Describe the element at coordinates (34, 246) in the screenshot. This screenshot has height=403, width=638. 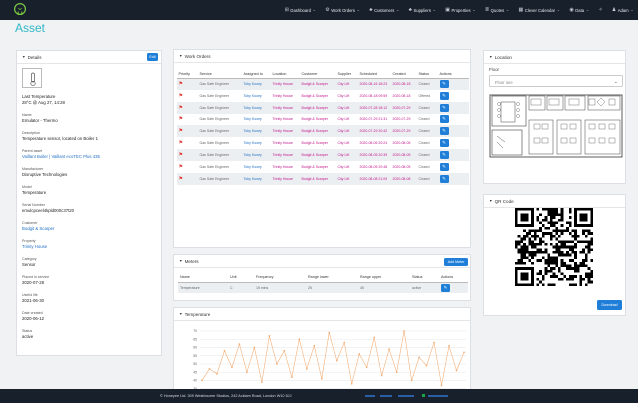
I see `property-link: Trinity House` at that location.